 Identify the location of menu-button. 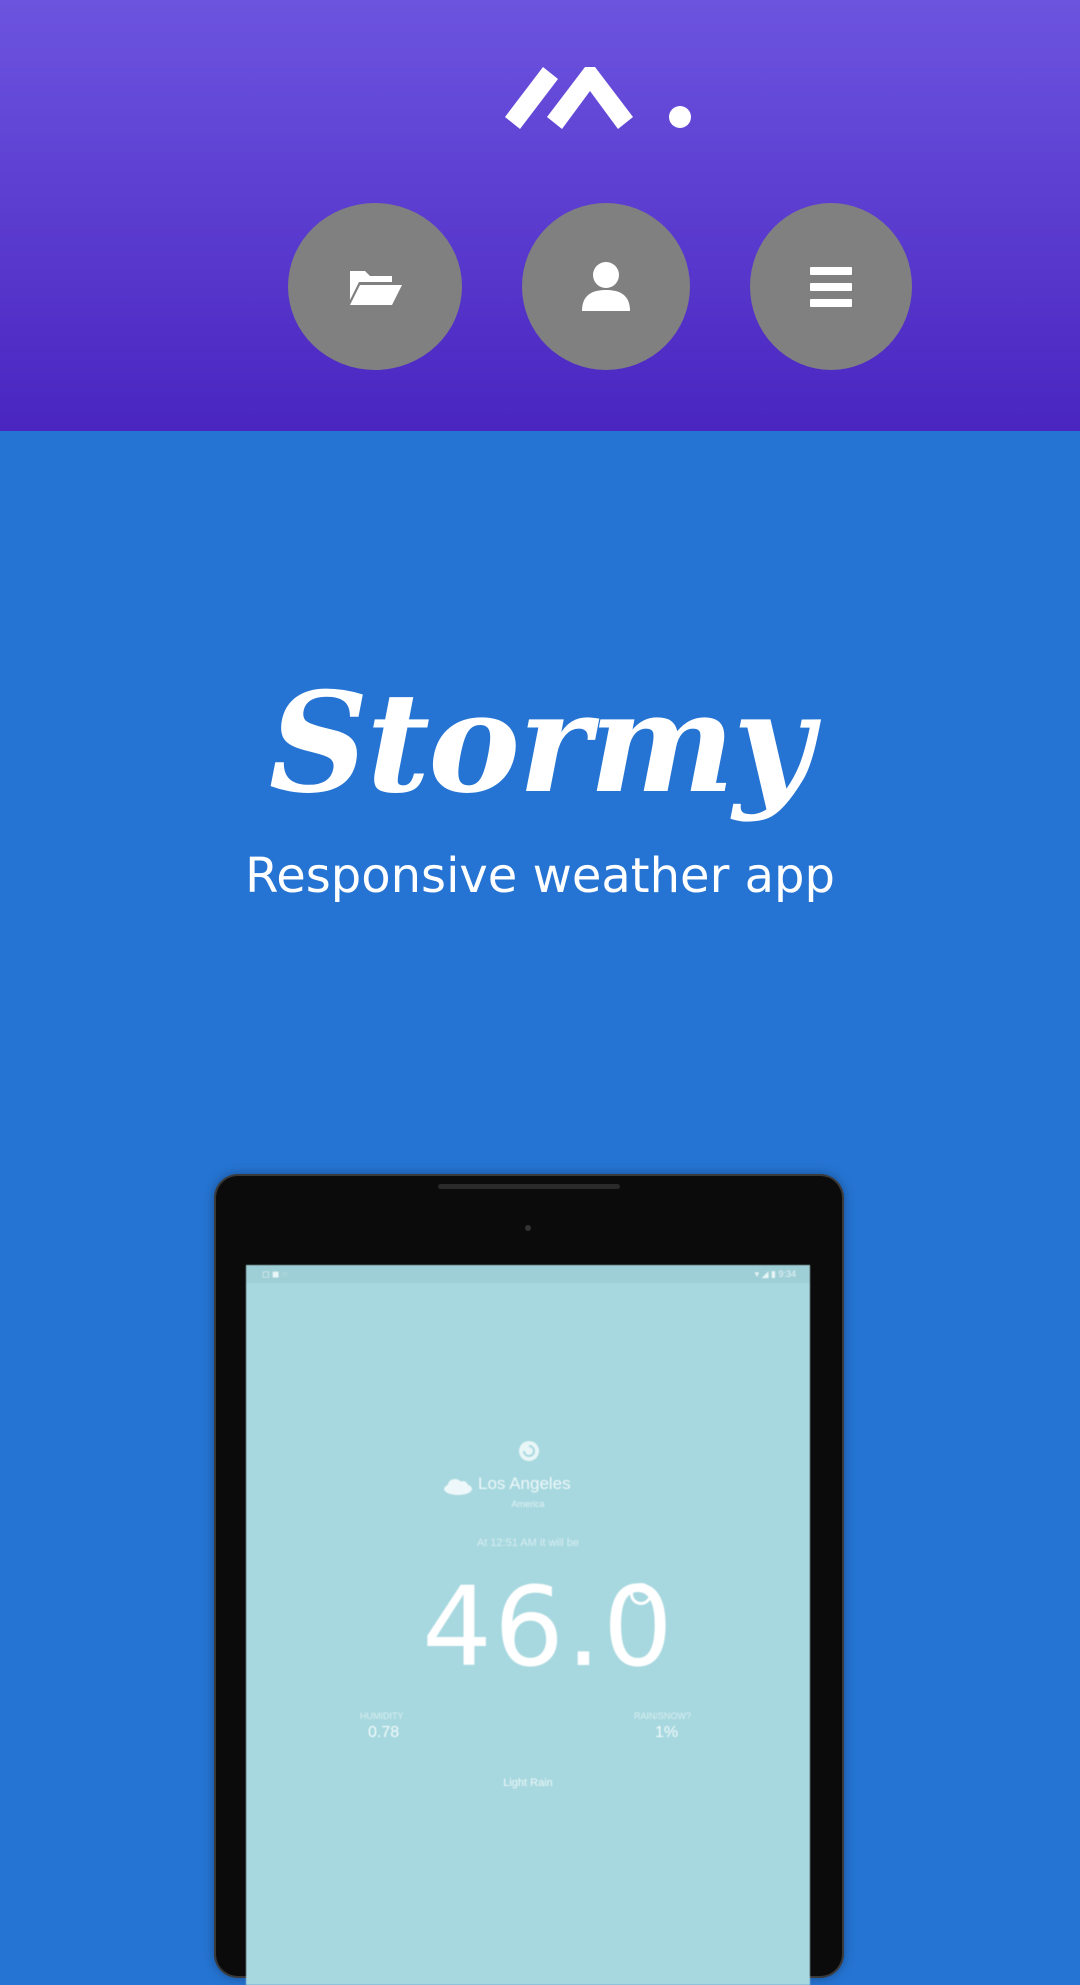
(831, 286).